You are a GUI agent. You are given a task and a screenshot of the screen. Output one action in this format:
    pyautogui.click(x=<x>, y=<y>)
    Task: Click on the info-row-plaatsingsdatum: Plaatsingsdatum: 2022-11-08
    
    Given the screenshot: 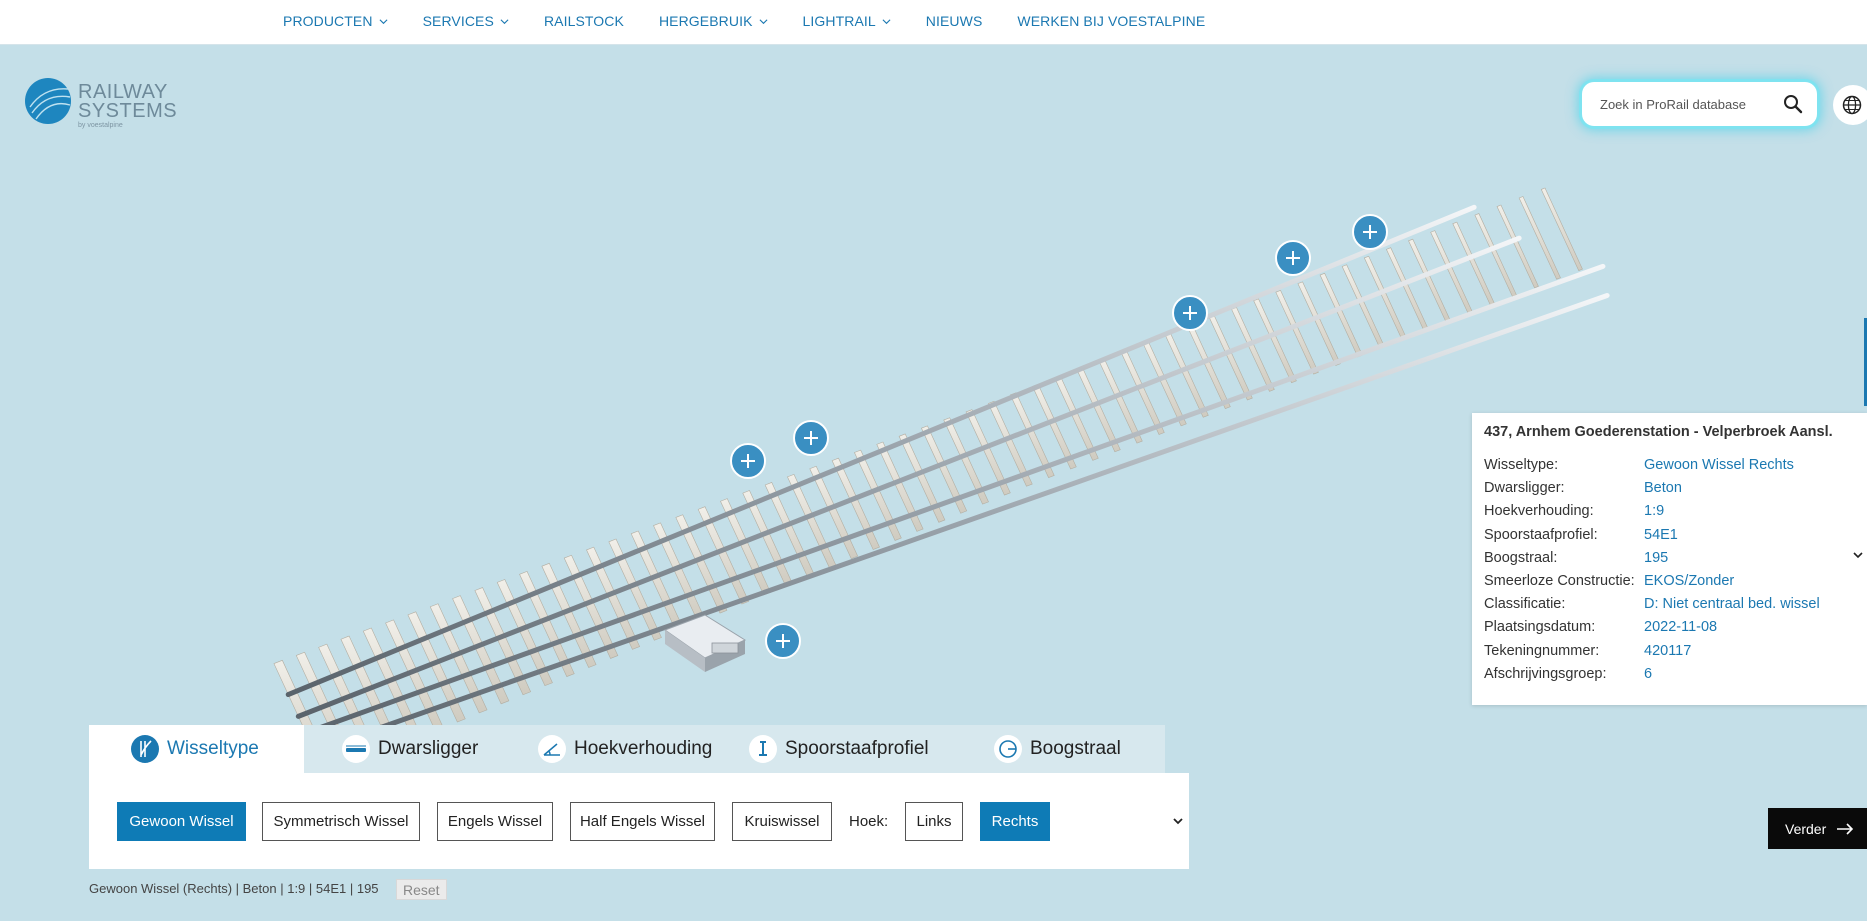 What is the action you would take?
    pyautogui.click(x=1601, y=627)
    